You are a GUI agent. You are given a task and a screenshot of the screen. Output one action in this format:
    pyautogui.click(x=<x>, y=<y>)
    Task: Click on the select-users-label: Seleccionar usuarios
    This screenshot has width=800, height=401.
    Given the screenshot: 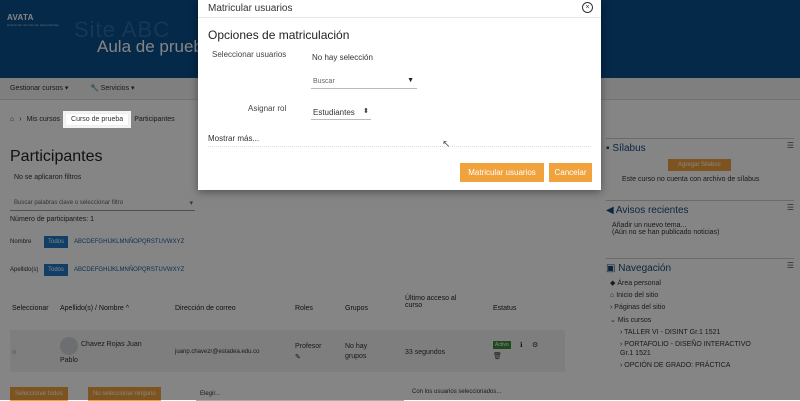 What is the action you would take?
    pyautogui.click(x=249, y=54)
    